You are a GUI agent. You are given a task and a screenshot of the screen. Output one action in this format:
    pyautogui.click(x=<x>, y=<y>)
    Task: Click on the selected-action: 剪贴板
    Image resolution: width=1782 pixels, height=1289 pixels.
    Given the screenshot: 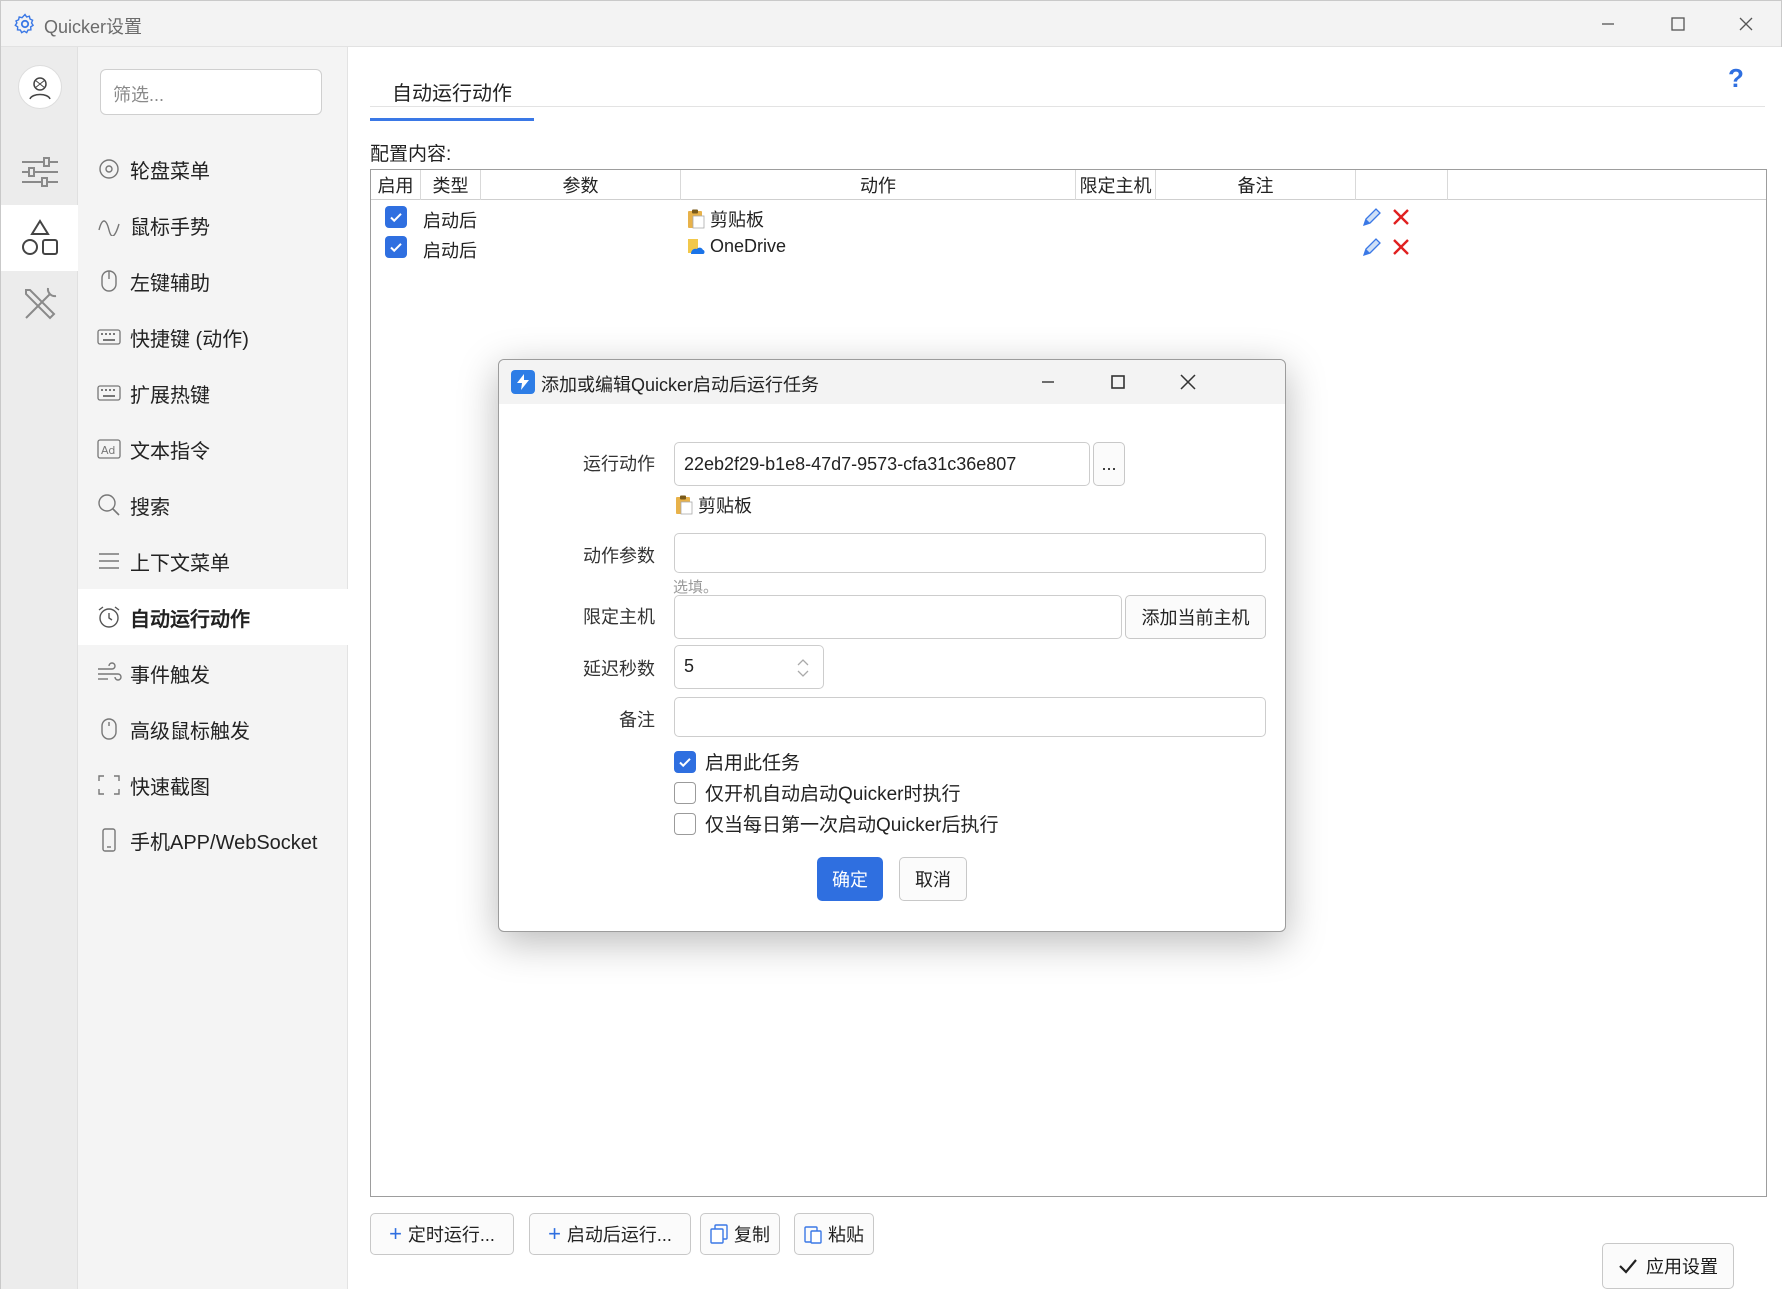 What is the action you would take?
    pyautogui.click(x=713, y=505)
    